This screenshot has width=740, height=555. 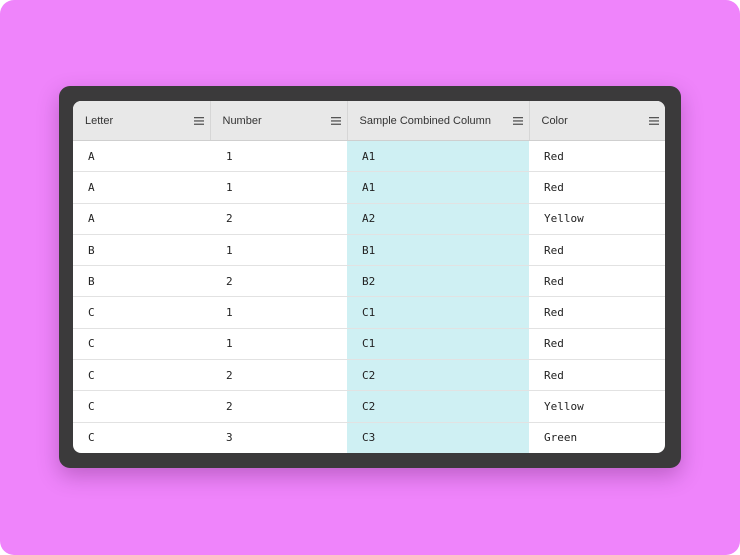 I want to click on cell-combined: B2, so click(x=438, y=281).